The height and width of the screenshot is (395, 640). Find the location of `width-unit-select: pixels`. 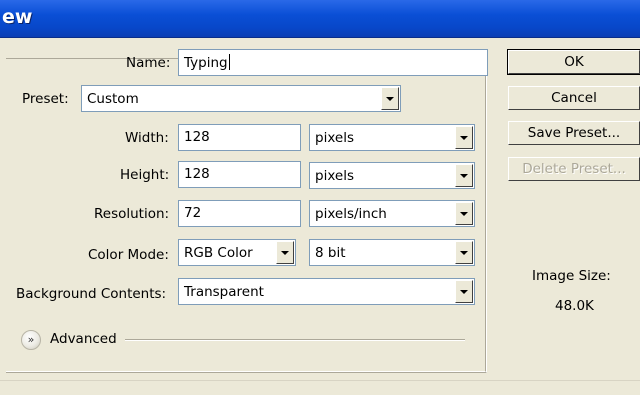

width-unit-select: pixels is located at coordinates (392, 137).